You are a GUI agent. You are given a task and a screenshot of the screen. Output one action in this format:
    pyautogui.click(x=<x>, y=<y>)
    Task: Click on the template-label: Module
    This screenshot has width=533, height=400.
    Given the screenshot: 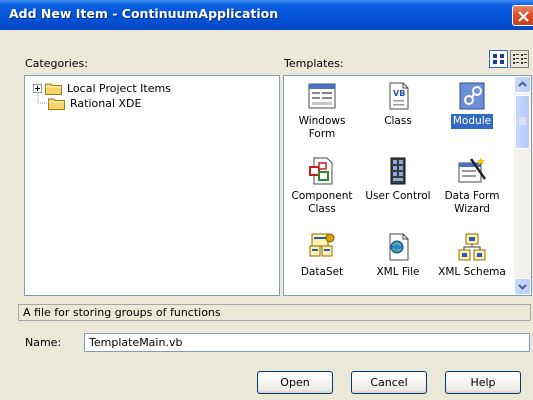 What is the action you would take?
    pyautogui.click(x=472, y=121)
    